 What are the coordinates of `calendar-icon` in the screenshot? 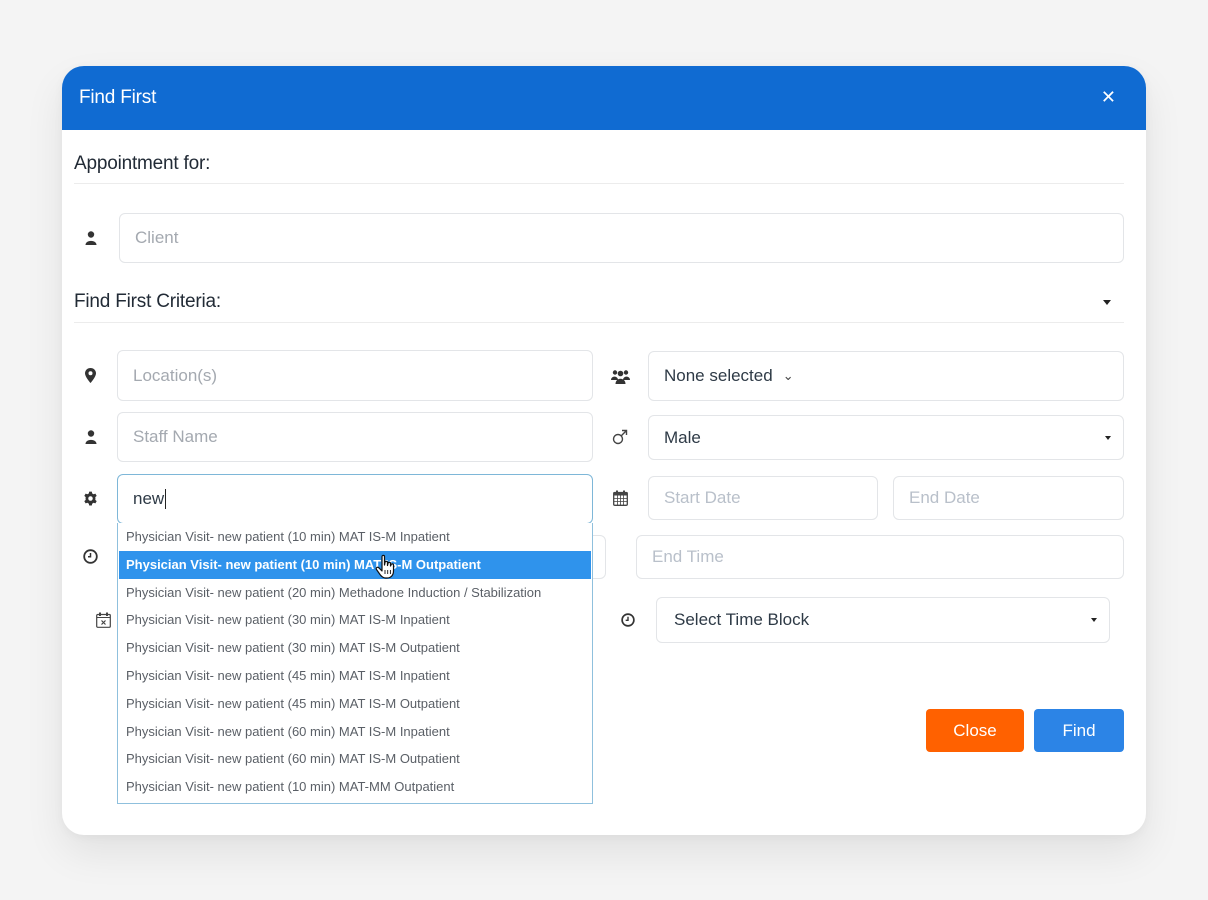 It's located at (620, 498).